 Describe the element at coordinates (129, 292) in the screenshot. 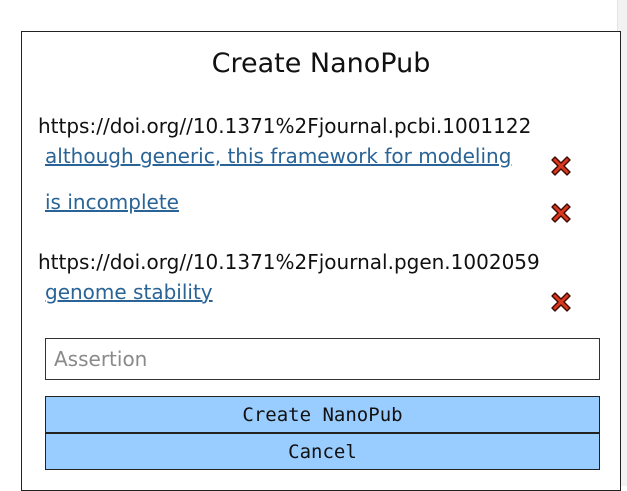

I see `highlight-link-3: genome stability` at that location.